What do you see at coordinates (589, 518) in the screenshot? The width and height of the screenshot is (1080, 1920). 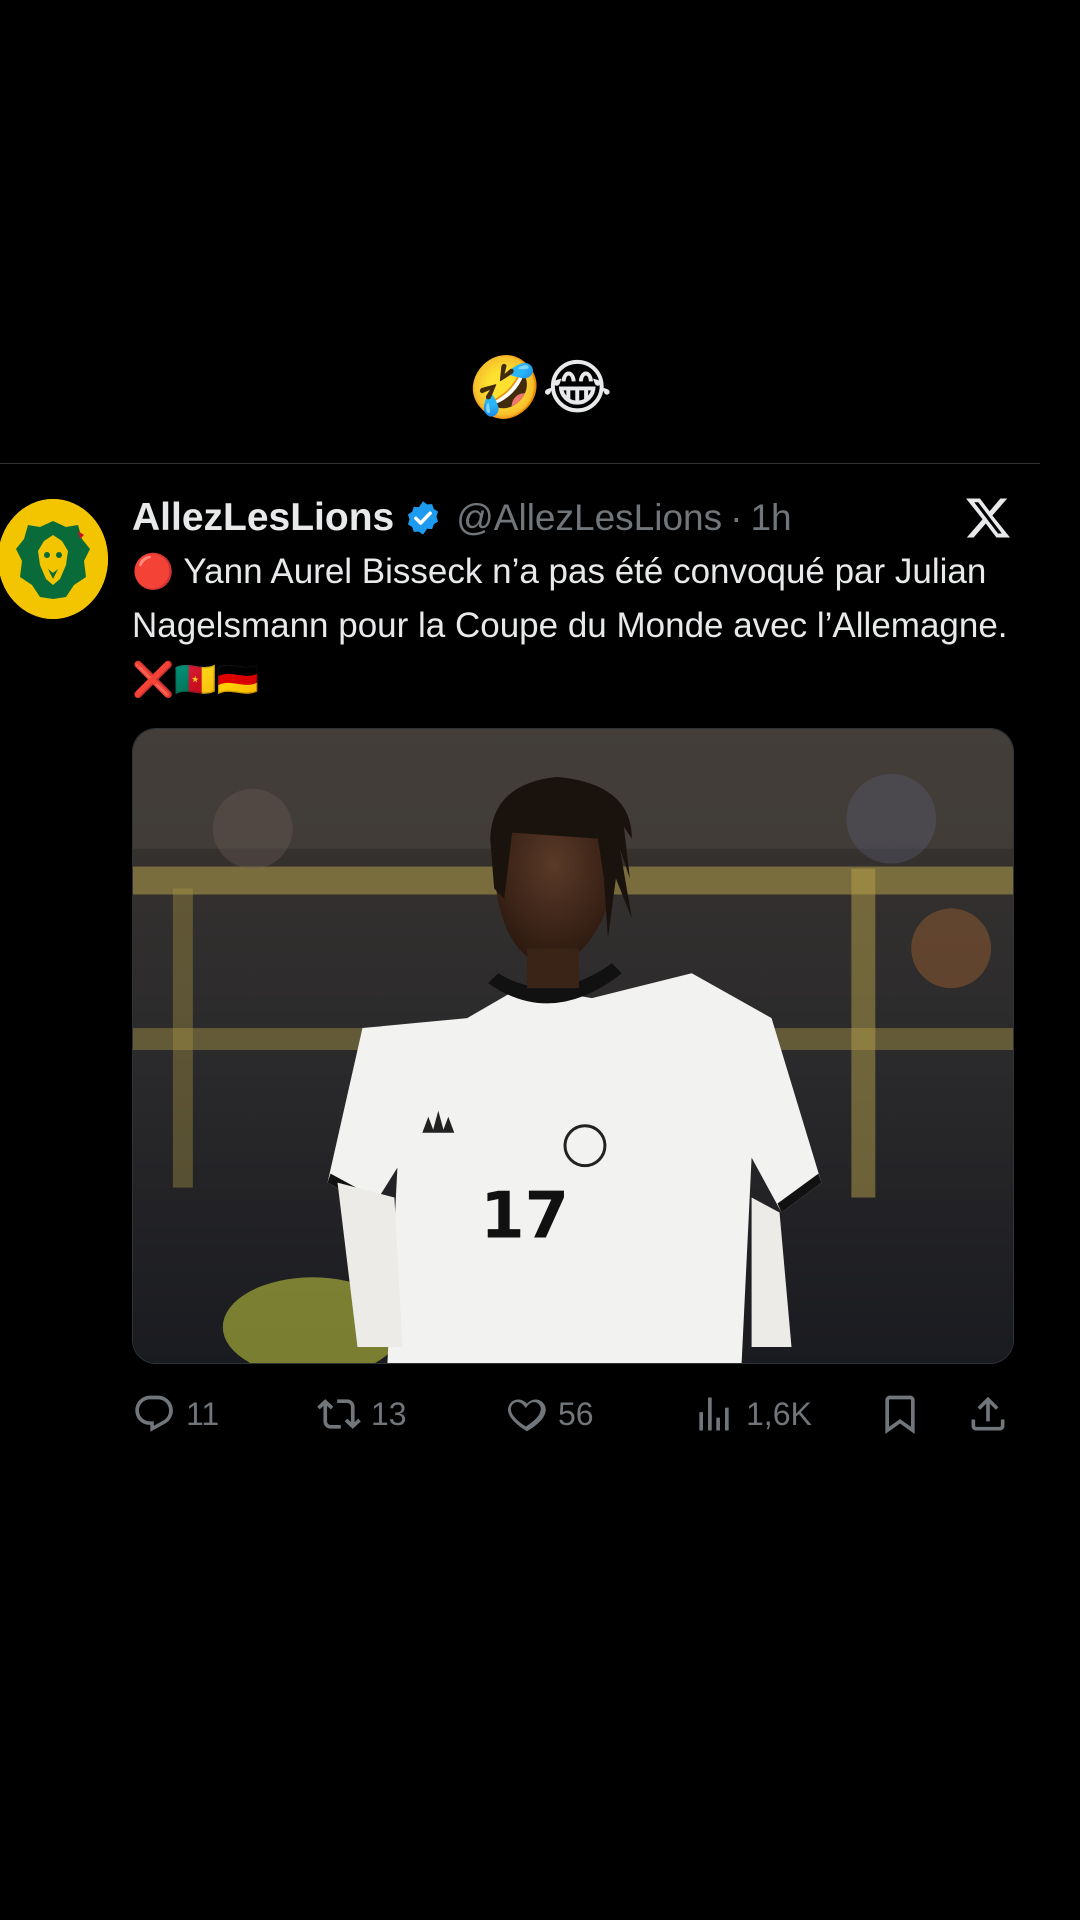 I see `handle: @AllezLesLions` at bounding box center [589, 518].